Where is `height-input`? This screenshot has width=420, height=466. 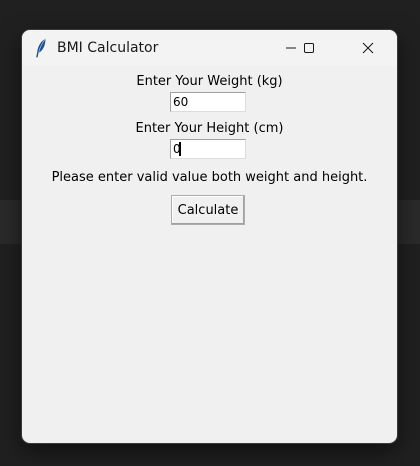
height-input is located at coordinates (208, 149).